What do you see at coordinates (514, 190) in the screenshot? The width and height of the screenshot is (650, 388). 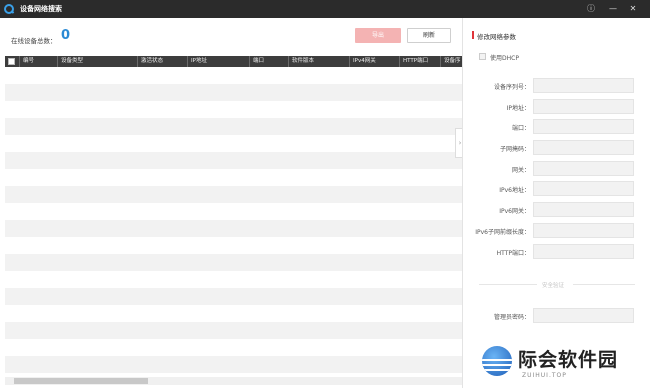 I see `field-label: IPv6地址：` at bounding box center [514, 190].